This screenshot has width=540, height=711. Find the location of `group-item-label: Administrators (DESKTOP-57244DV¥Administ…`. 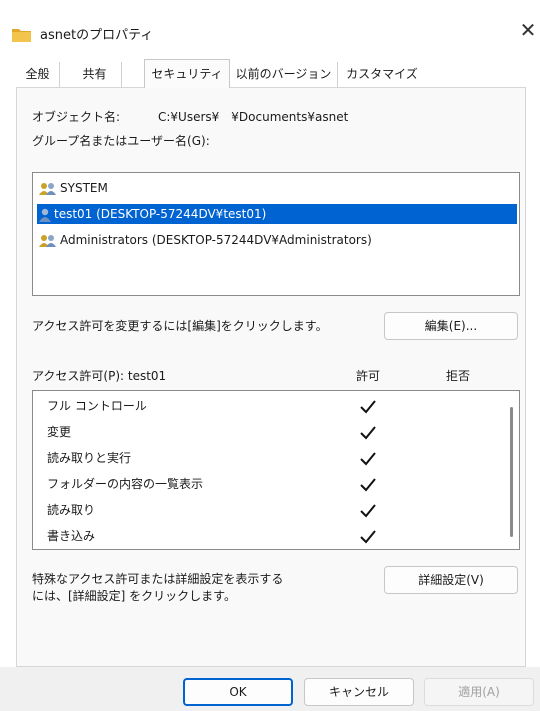

group-item-label: Administrators (DESKTOP-57244DV¥Administ… is located at coordinates (216, 240).